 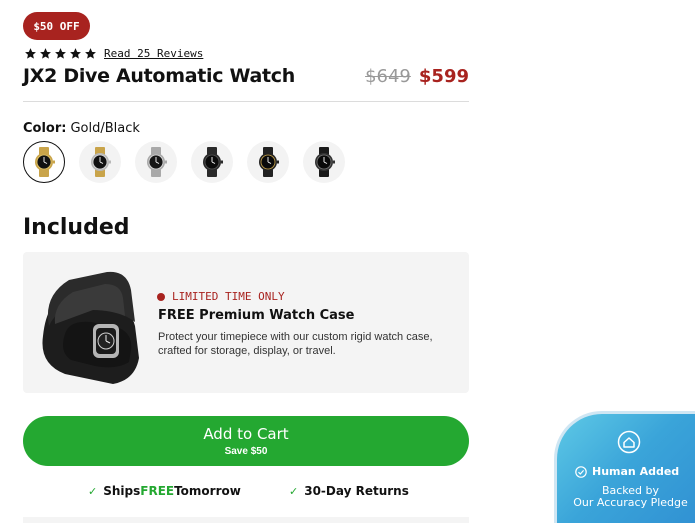 I want to click on color-swatch-black-rubber, so click(x=324, y=162).